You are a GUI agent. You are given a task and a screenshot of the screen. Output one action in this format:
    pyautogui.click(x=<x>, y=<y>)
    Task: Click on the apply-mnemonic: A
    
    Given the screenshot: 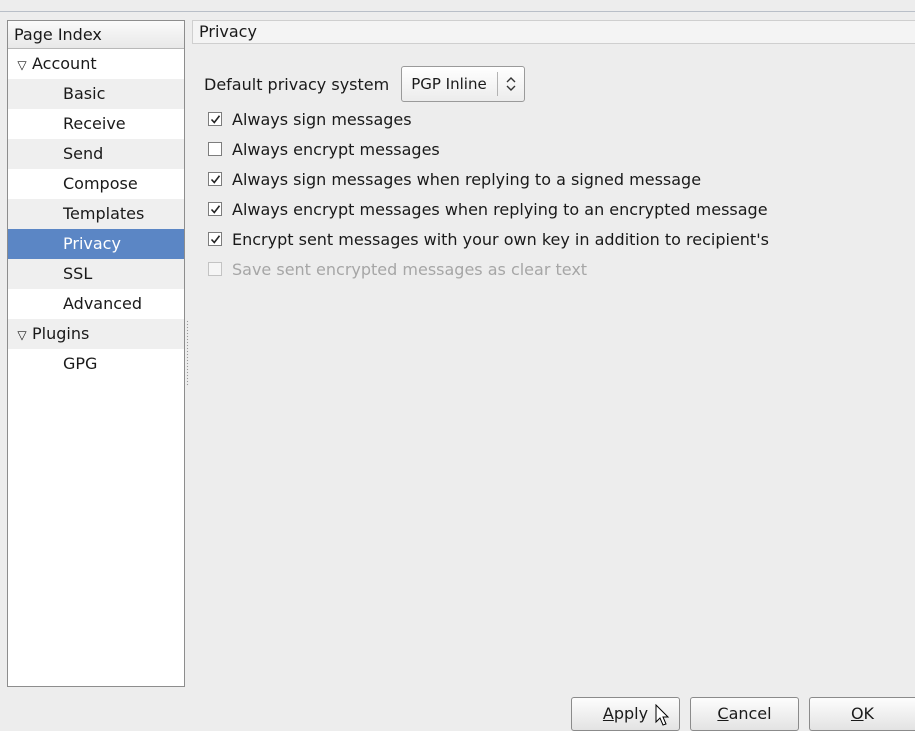 What is the action you would take?
    pyautogui.click(x=608, y=713)
    